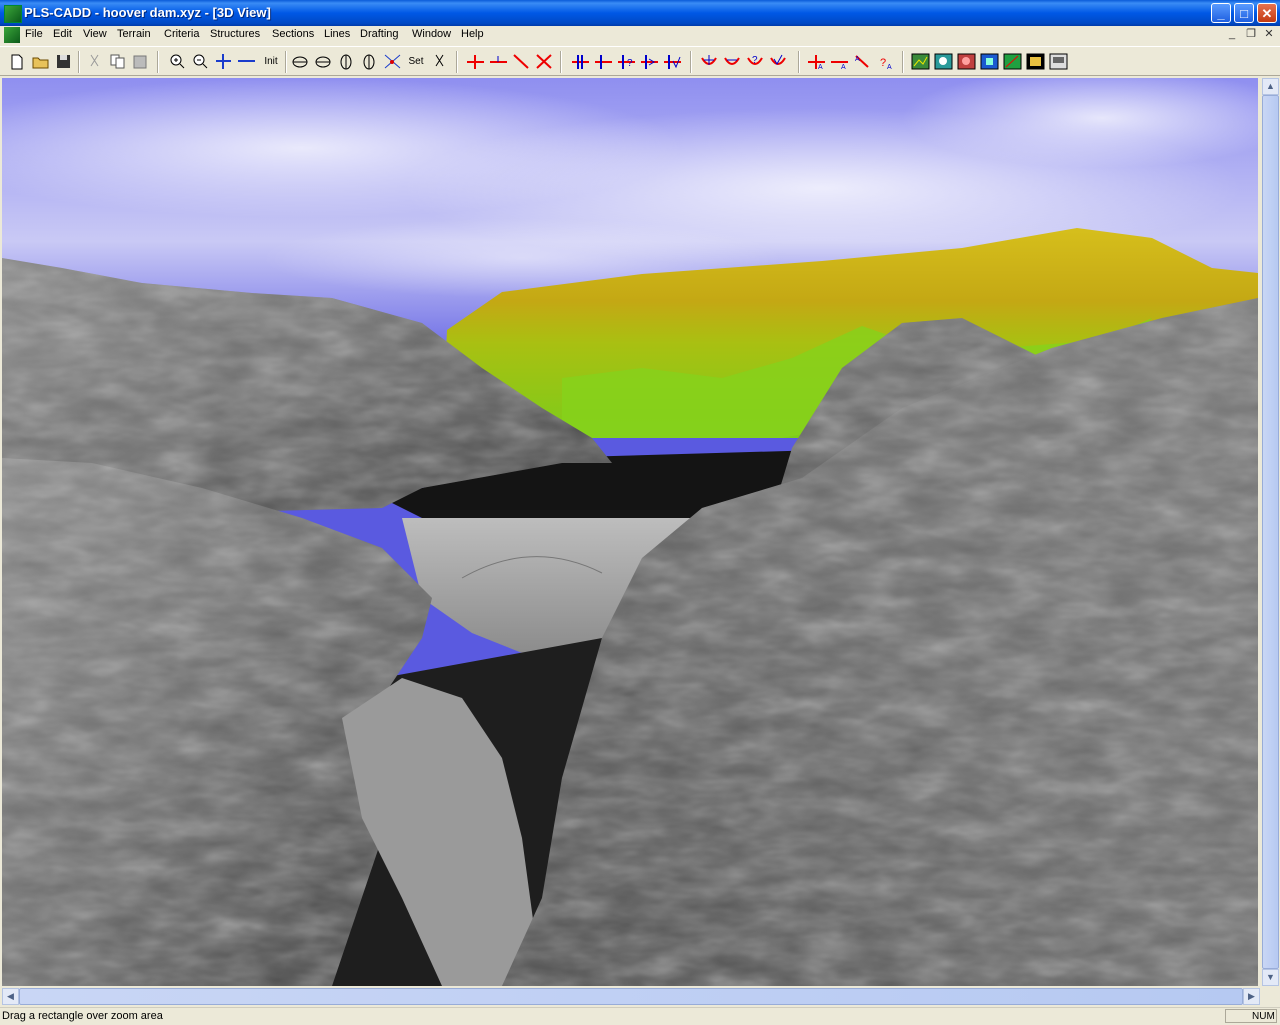 The width and height of the screenshot is (1280, 1025). What do you see at coordinates (1251, 1016) in the screenshot?
I see `num-lock-indicator: NUM` at bounding box center [1251, 1016].